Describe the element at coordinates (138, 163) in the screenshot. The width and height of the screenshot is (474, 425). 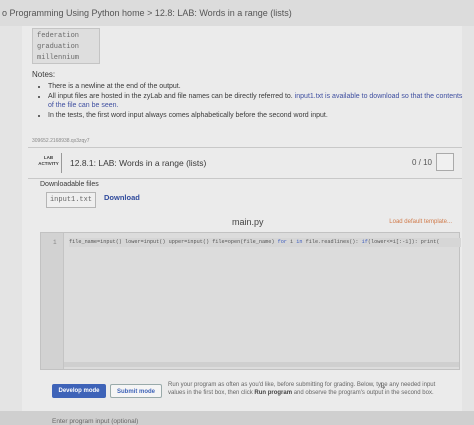
I see `lab-title: 12.8.1: LAB: Words in a range (lists)` at that location.